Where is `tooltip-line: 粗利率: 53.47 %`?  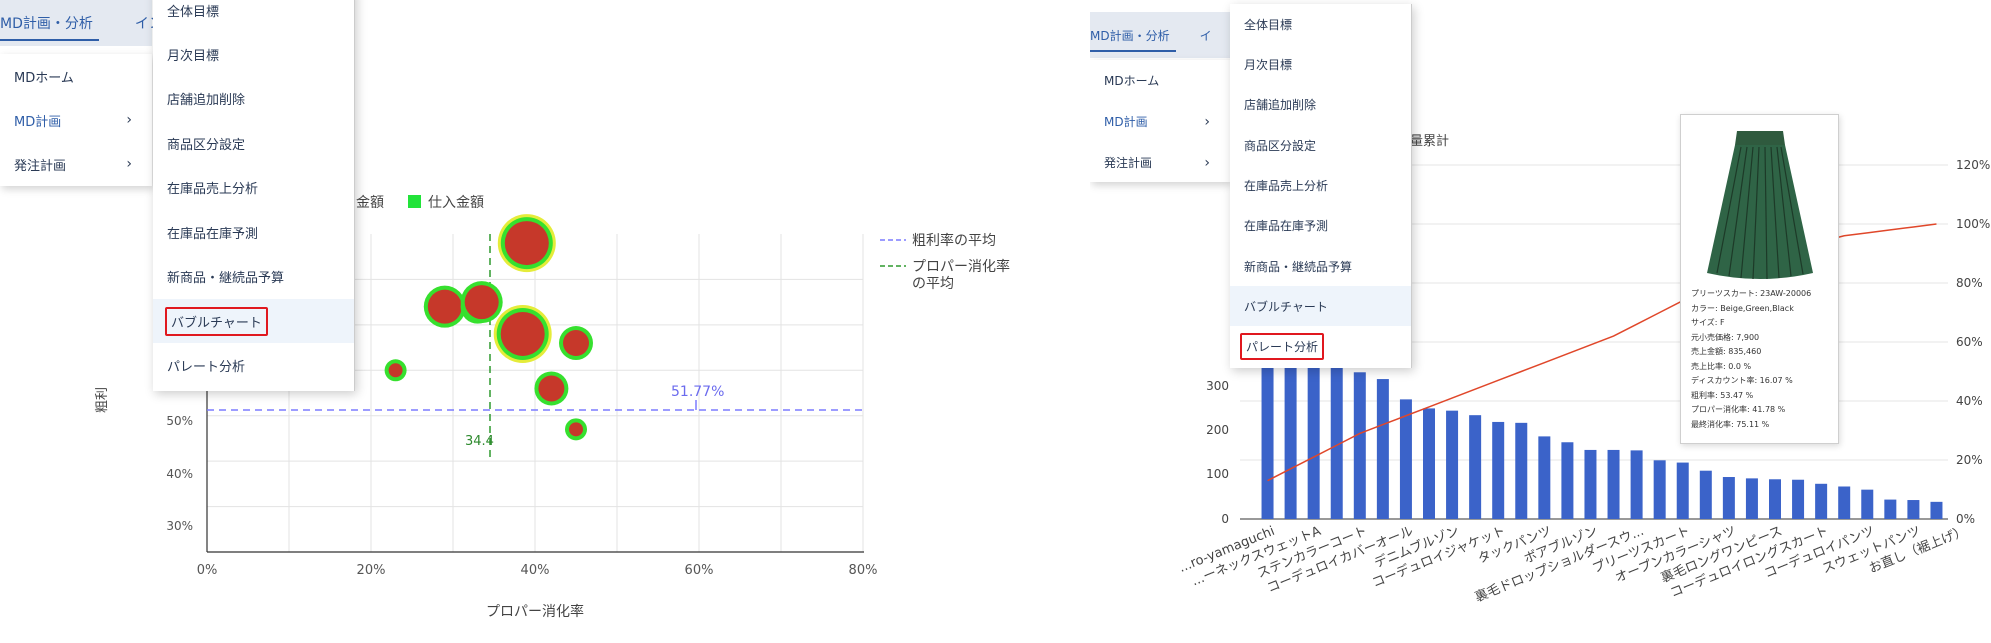 tooltip-line: 粗利率: 53.47 % is located at coordinates (1722, 395).